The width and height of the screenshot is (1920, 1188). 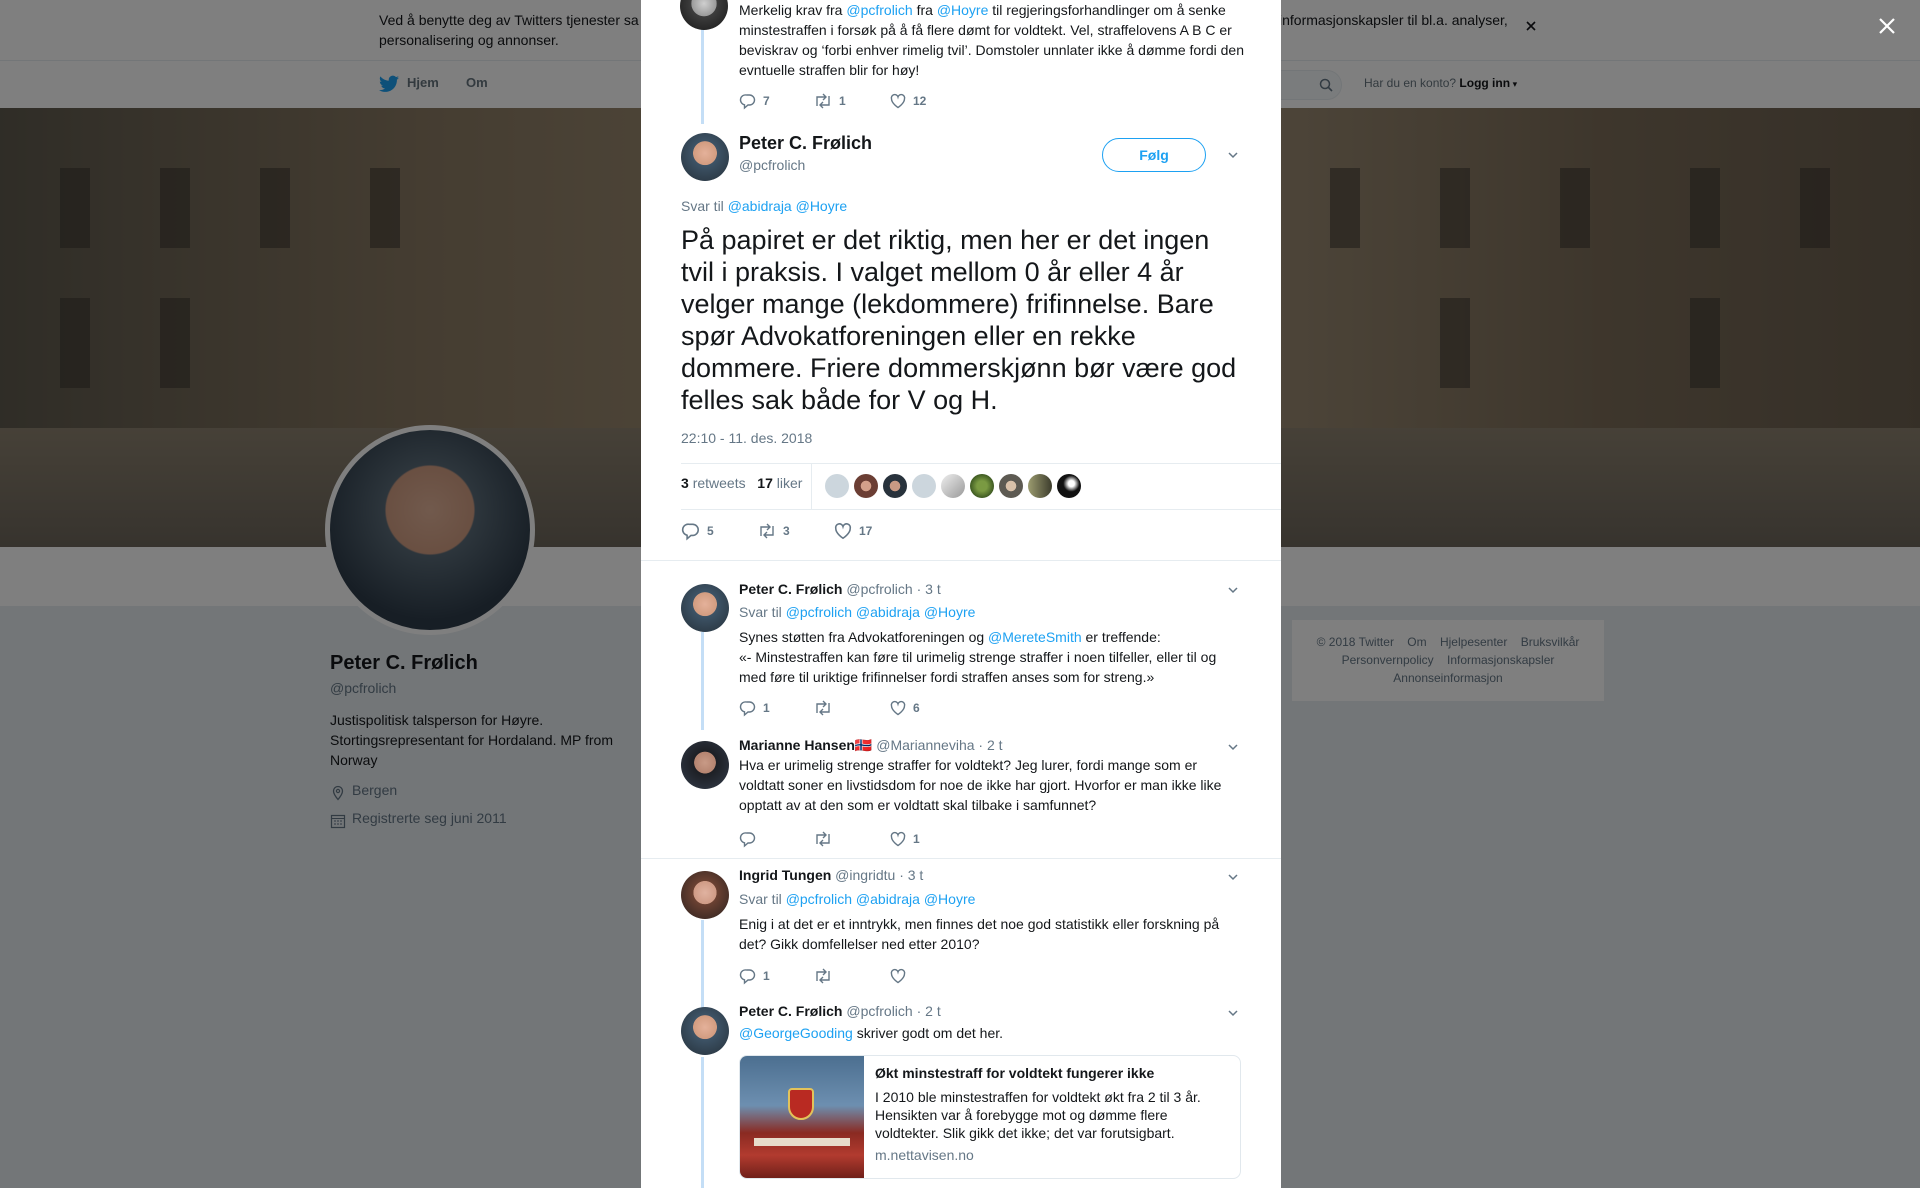 What do you see at coordinates (1154, 155) in the screenshot?
I see `follow-button: Følg` at bounding box center [1154, 155].